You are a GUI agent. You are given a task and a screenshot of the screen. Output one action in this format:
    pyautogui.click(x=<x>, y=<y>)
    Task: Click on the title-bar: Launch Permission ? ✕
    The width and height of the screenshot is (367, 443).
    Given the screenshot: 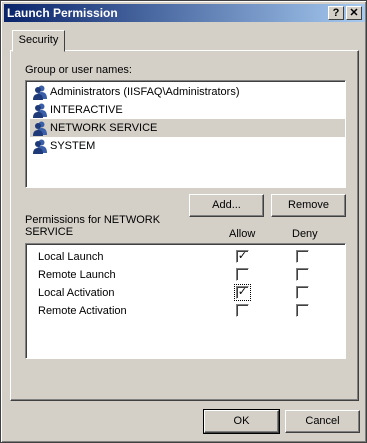 What is the action you would take?
    pyautogui.click(x=184, y=13)
    